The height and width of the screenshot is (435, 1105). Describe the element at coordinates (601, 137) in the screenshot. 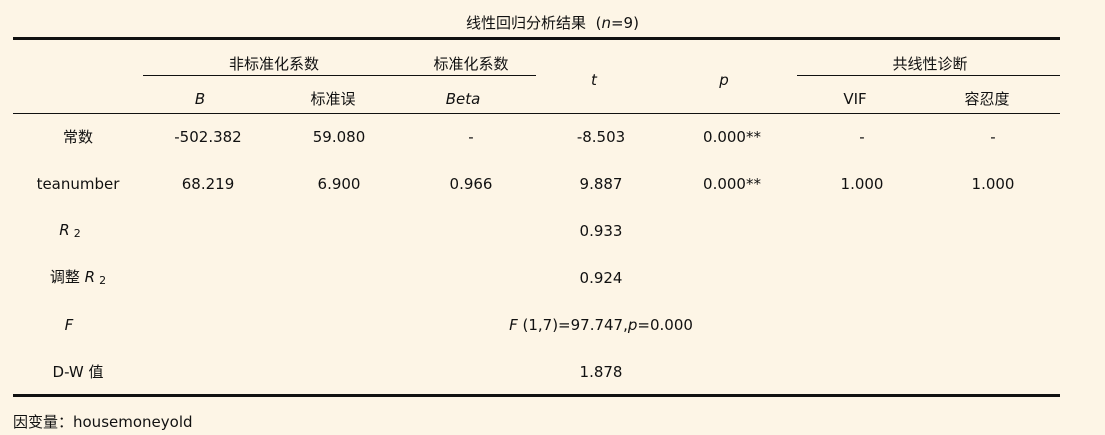

I see `cell-constant-t: -8.503` at that location.